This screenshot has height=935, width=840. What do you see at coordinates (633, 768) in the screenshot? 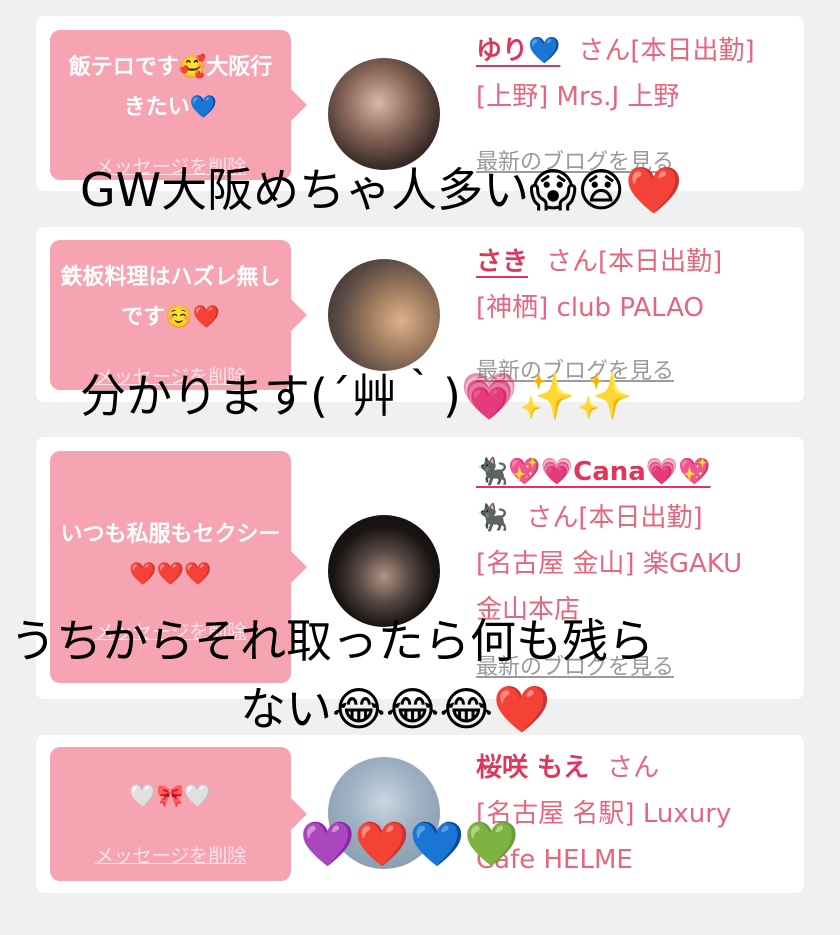
I see `status-text: さん` at bounding box center [633, 768].